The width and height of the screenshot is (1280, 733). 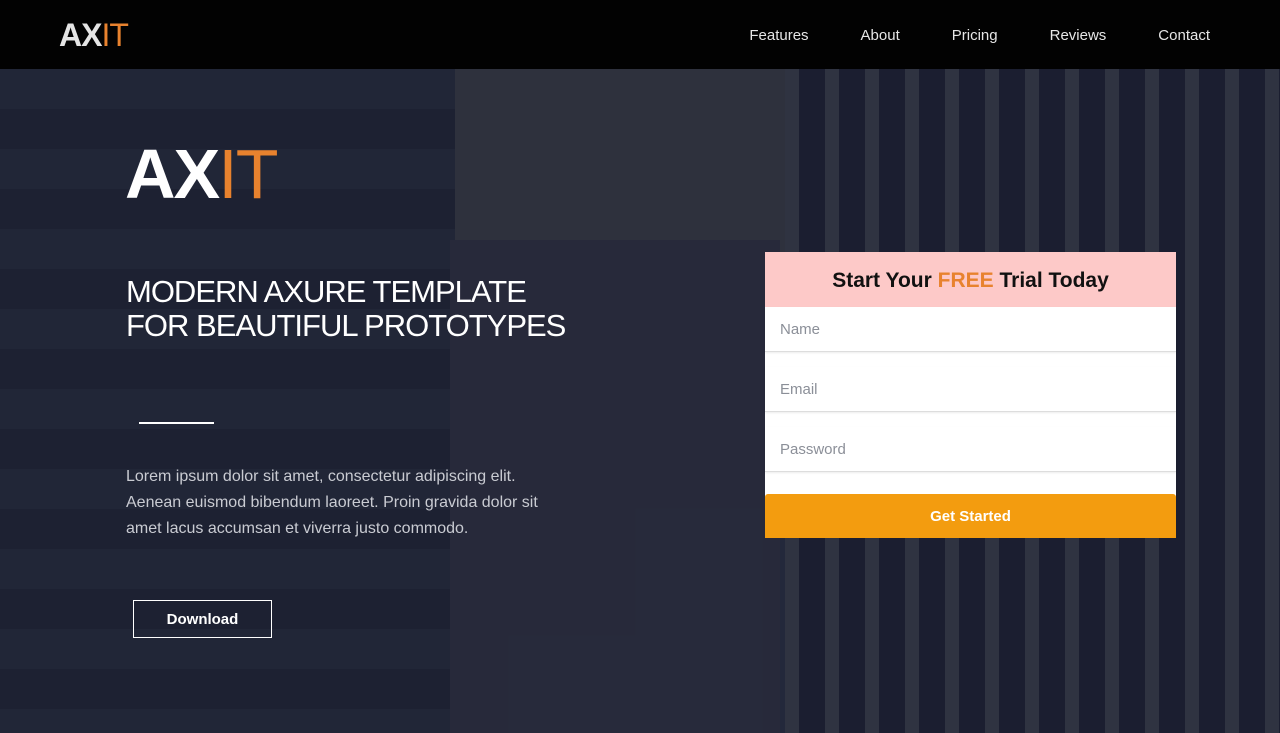 I want to click on nav-pricing: Pricing, so click(x=975, y=35).